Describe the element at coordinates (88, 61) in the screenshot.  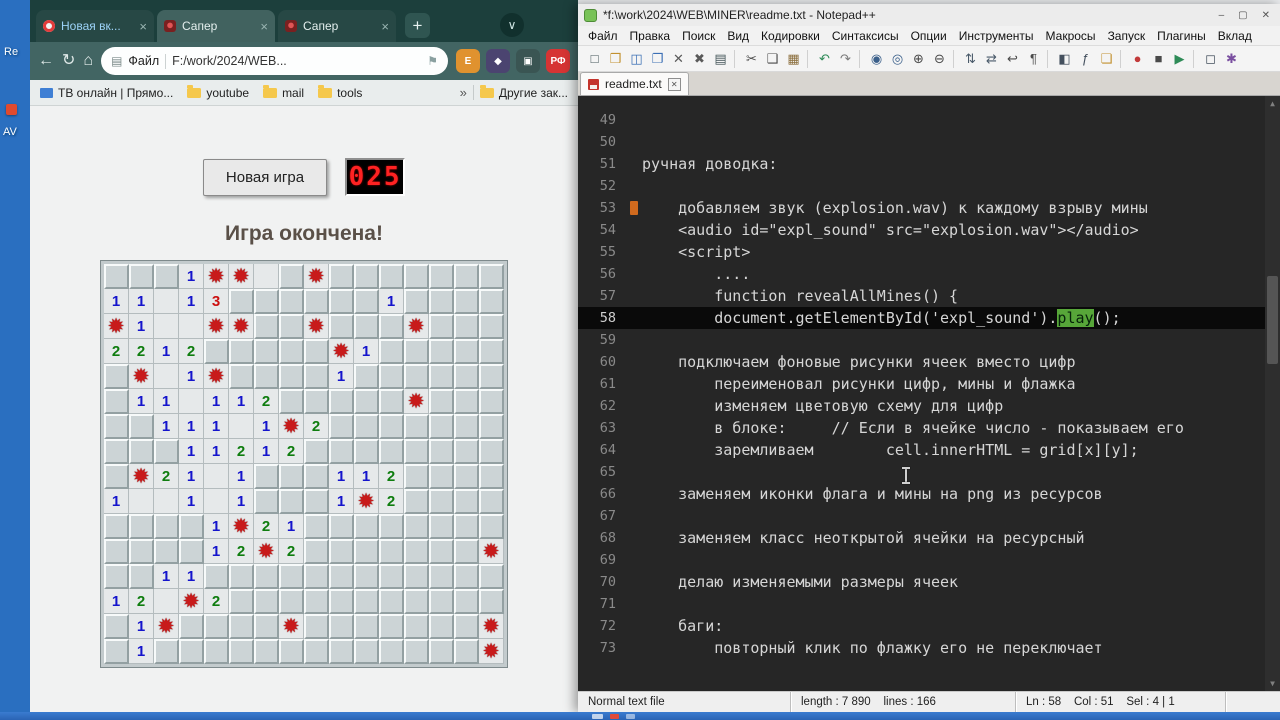
I see `home-icon: ⌂` at that location.